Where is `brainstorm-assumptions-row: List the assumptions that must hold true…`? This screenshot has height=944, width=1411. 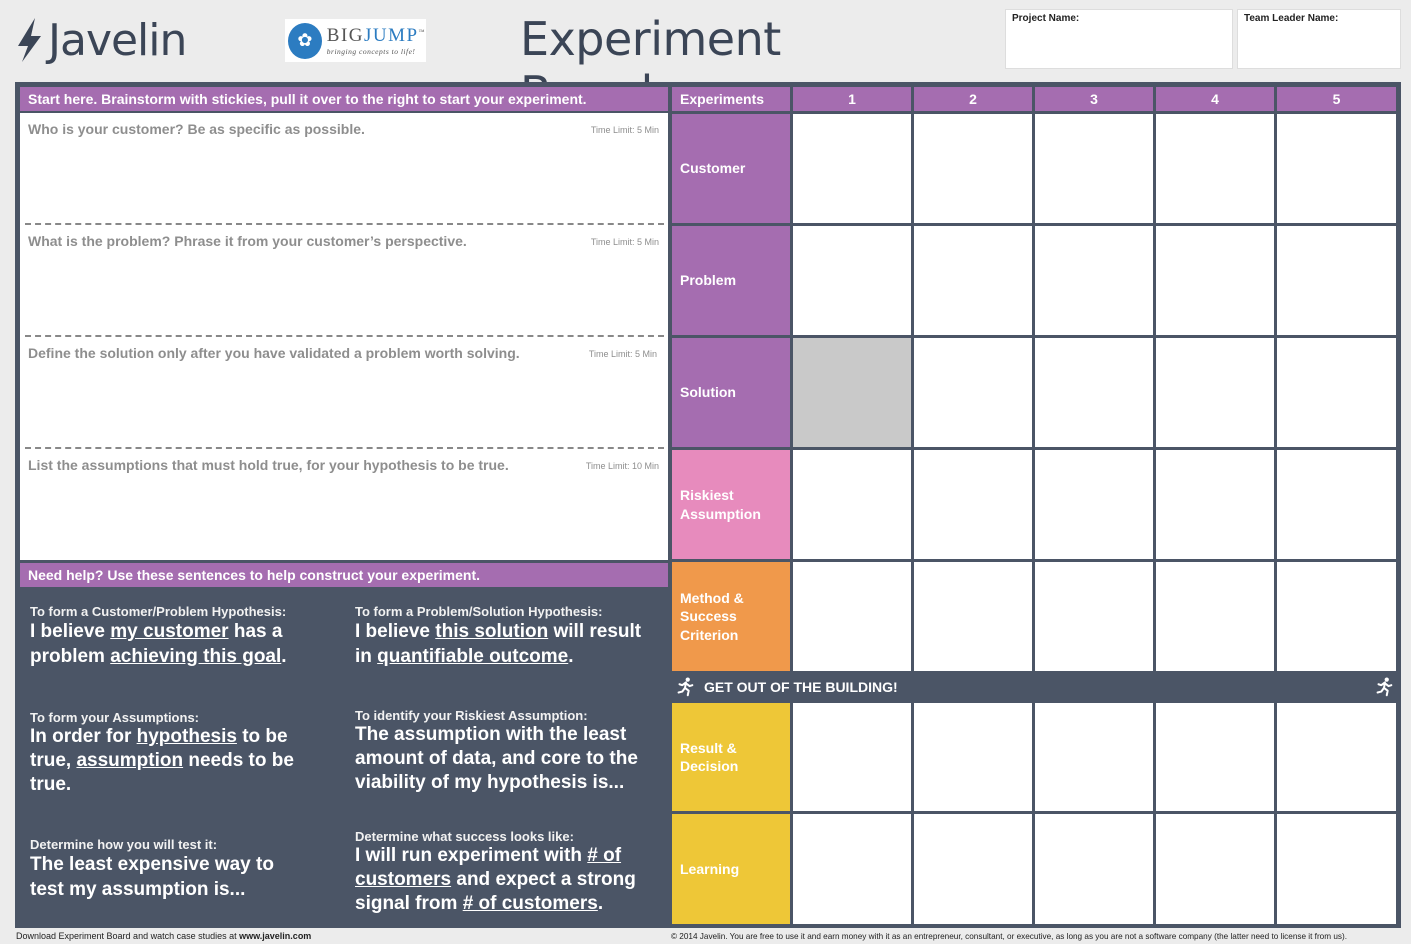
brainstorm-assumptions-row: List the assumptions that must hold true… is located at coordinates (344, 505).